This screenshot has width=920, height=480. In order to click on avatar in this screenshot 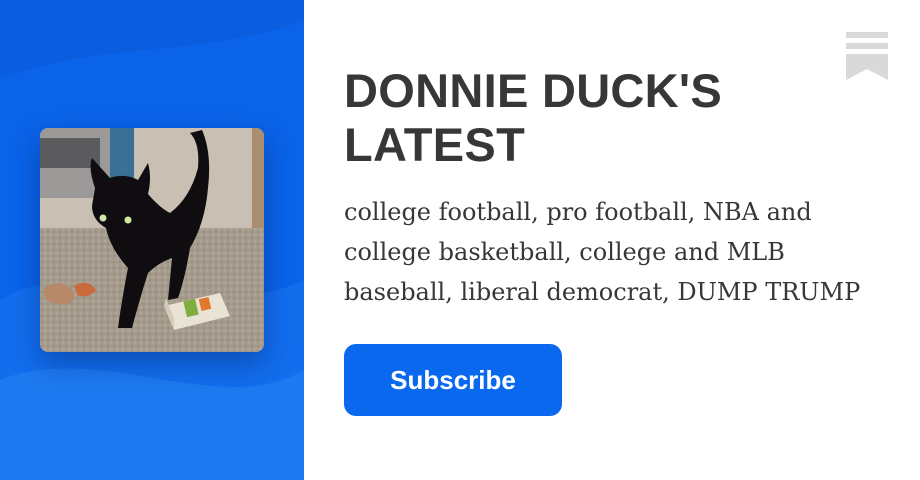, I will do `click(152, 240)`.